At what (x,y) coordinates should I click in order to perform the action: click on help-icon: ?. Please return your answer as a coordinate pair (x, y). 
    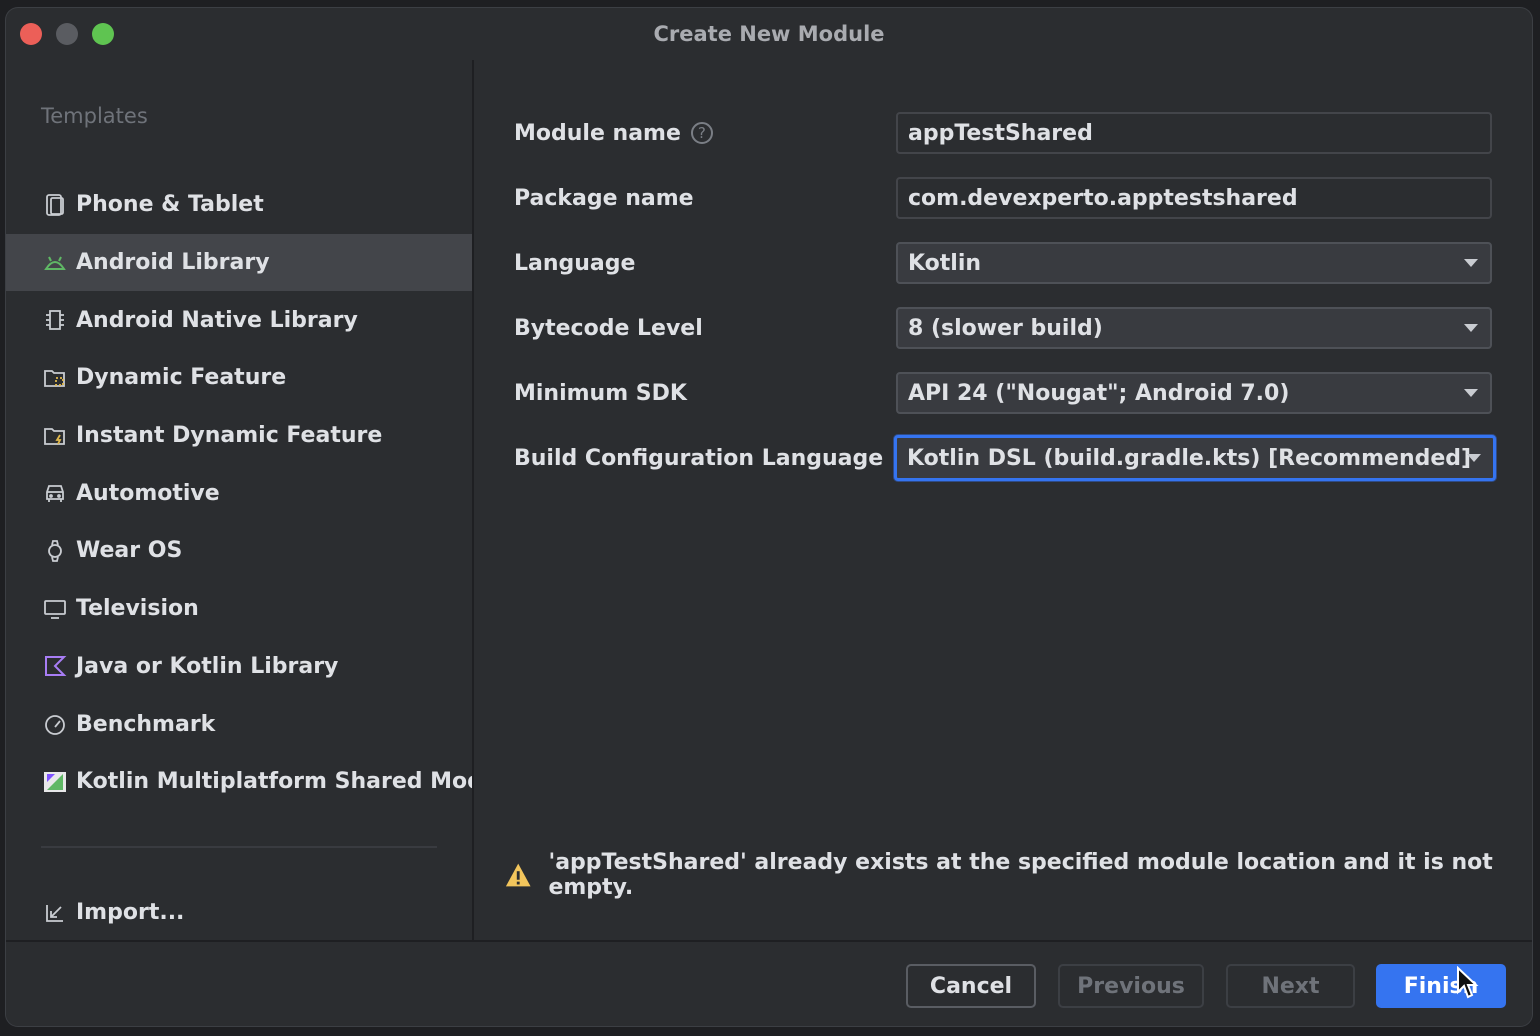
    Looking at the image, I should click on (701, 133).